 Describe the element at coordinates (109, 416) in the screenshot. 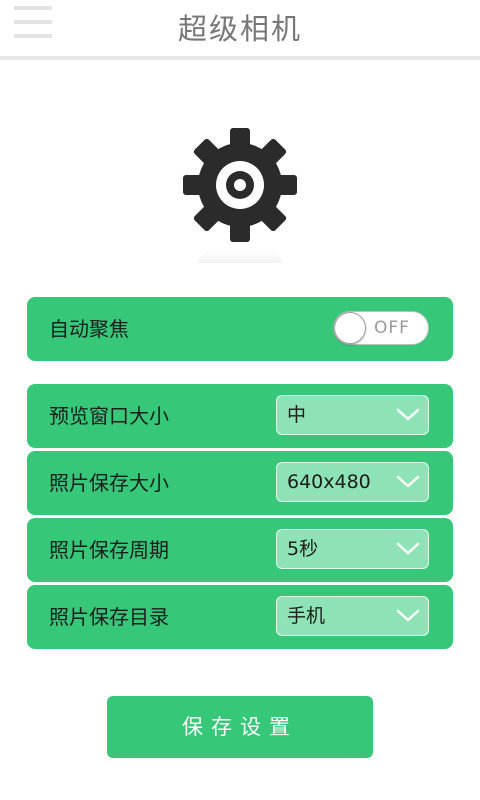

I see `preview-size-label: 预览窗口大小` at that location.